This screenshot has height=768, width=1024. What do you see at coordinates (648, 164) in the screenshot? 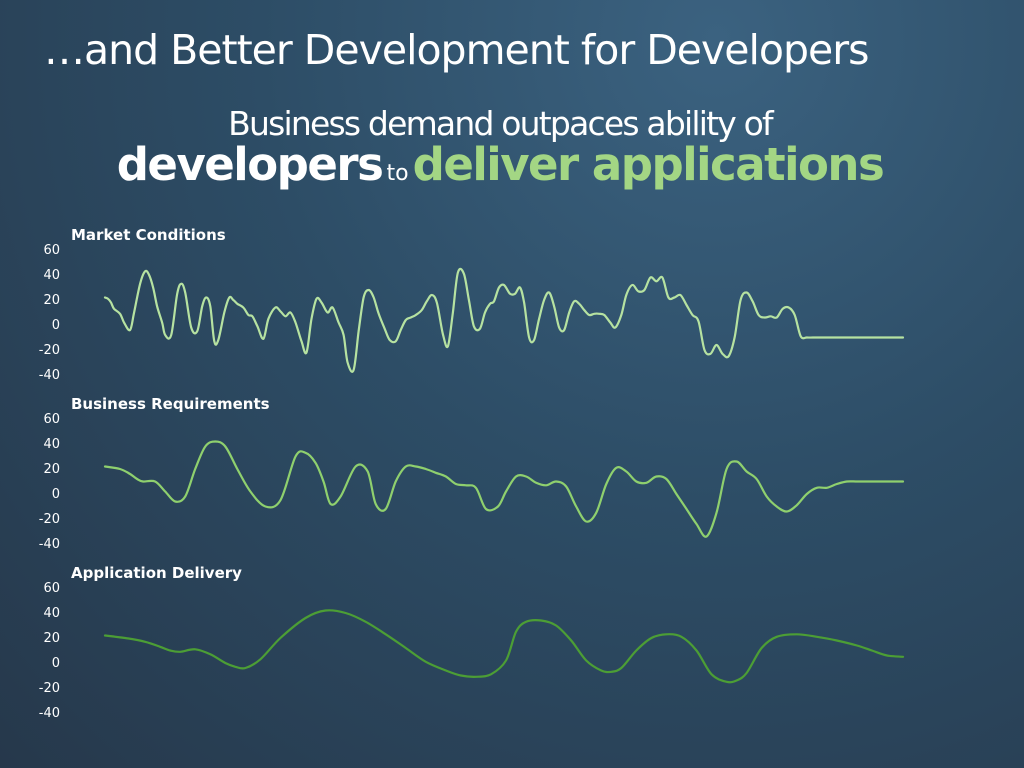
I see `subtitle-word-deliver: deliver applications` at bounding box center [648, 164].